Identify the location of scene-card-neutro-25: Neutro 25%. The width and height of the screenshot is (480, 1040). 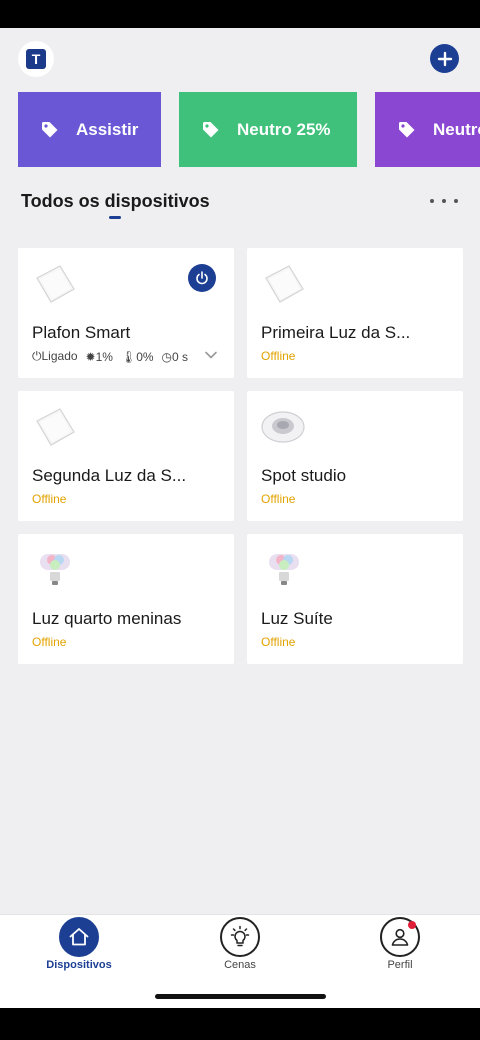
(268, 129).